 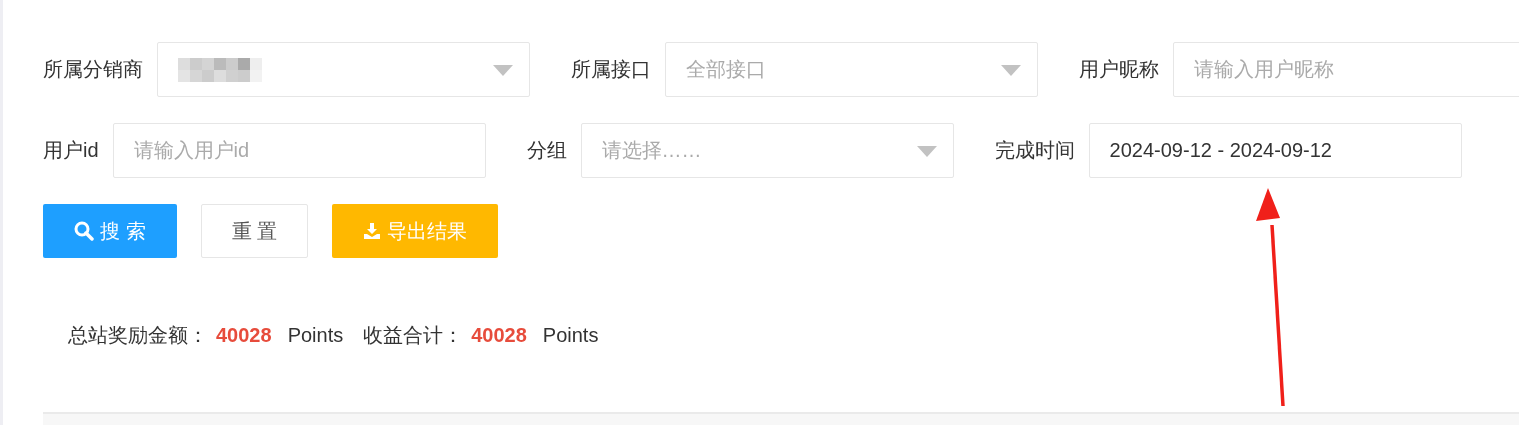 What do you see at coordinates (372, 231) in the screenshot?
I see `download-icon` at bounding box center [372, 231].